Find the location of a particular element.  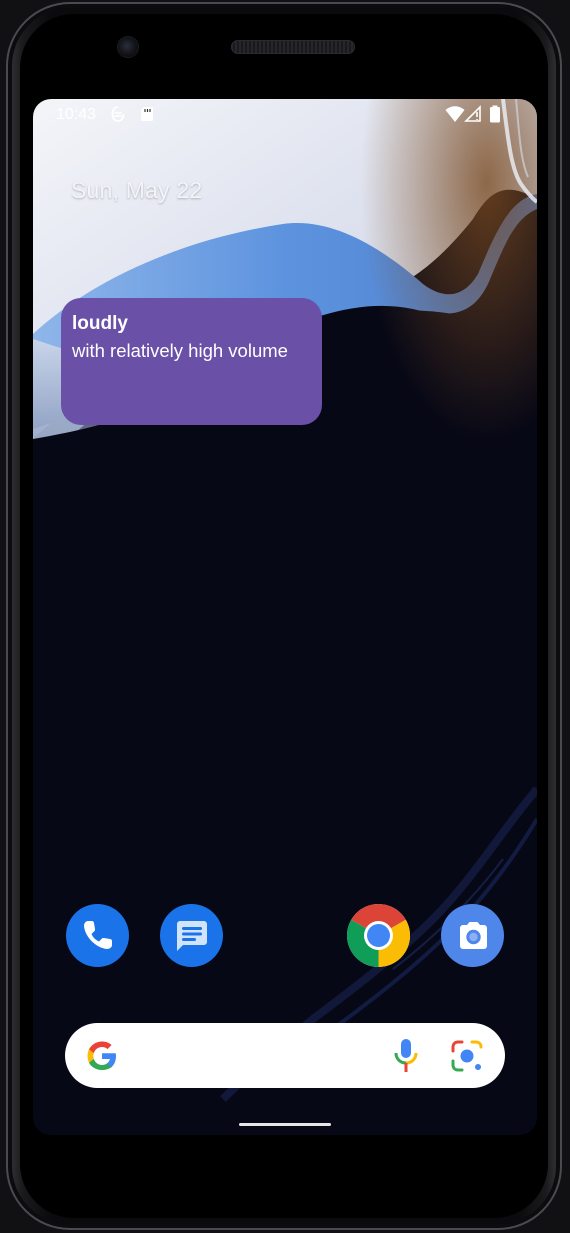

camera-icon is located at coordinates (473, 935).